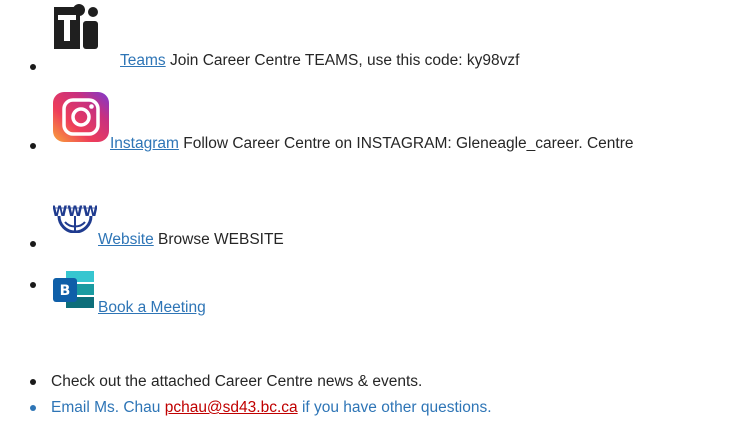  Describe the element at coordinates (108, 407) in the screenshot. I see `email-prefix: Email Ms. Chau` at that location.